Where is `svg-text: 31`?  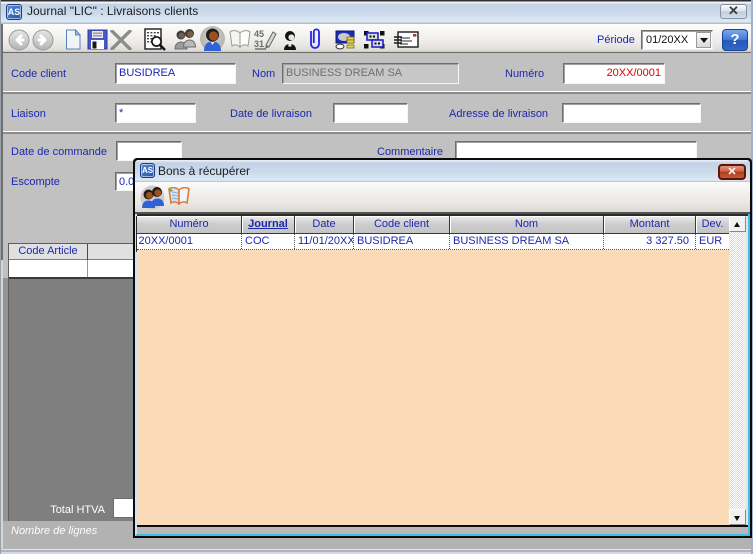 svg-text: 31 is located at coordinates (259, 44).